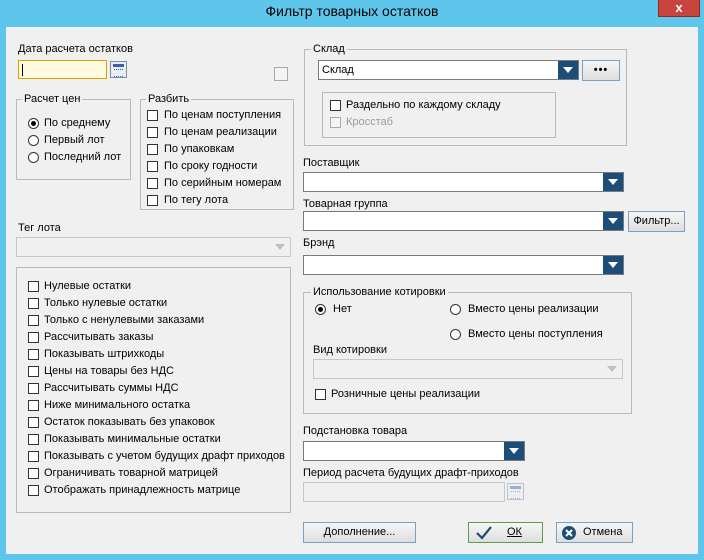 The image size is (704, 560). Describe the element at coordinates (169, 99) in the screenshot. I see `split-title: Разбить` at that location.